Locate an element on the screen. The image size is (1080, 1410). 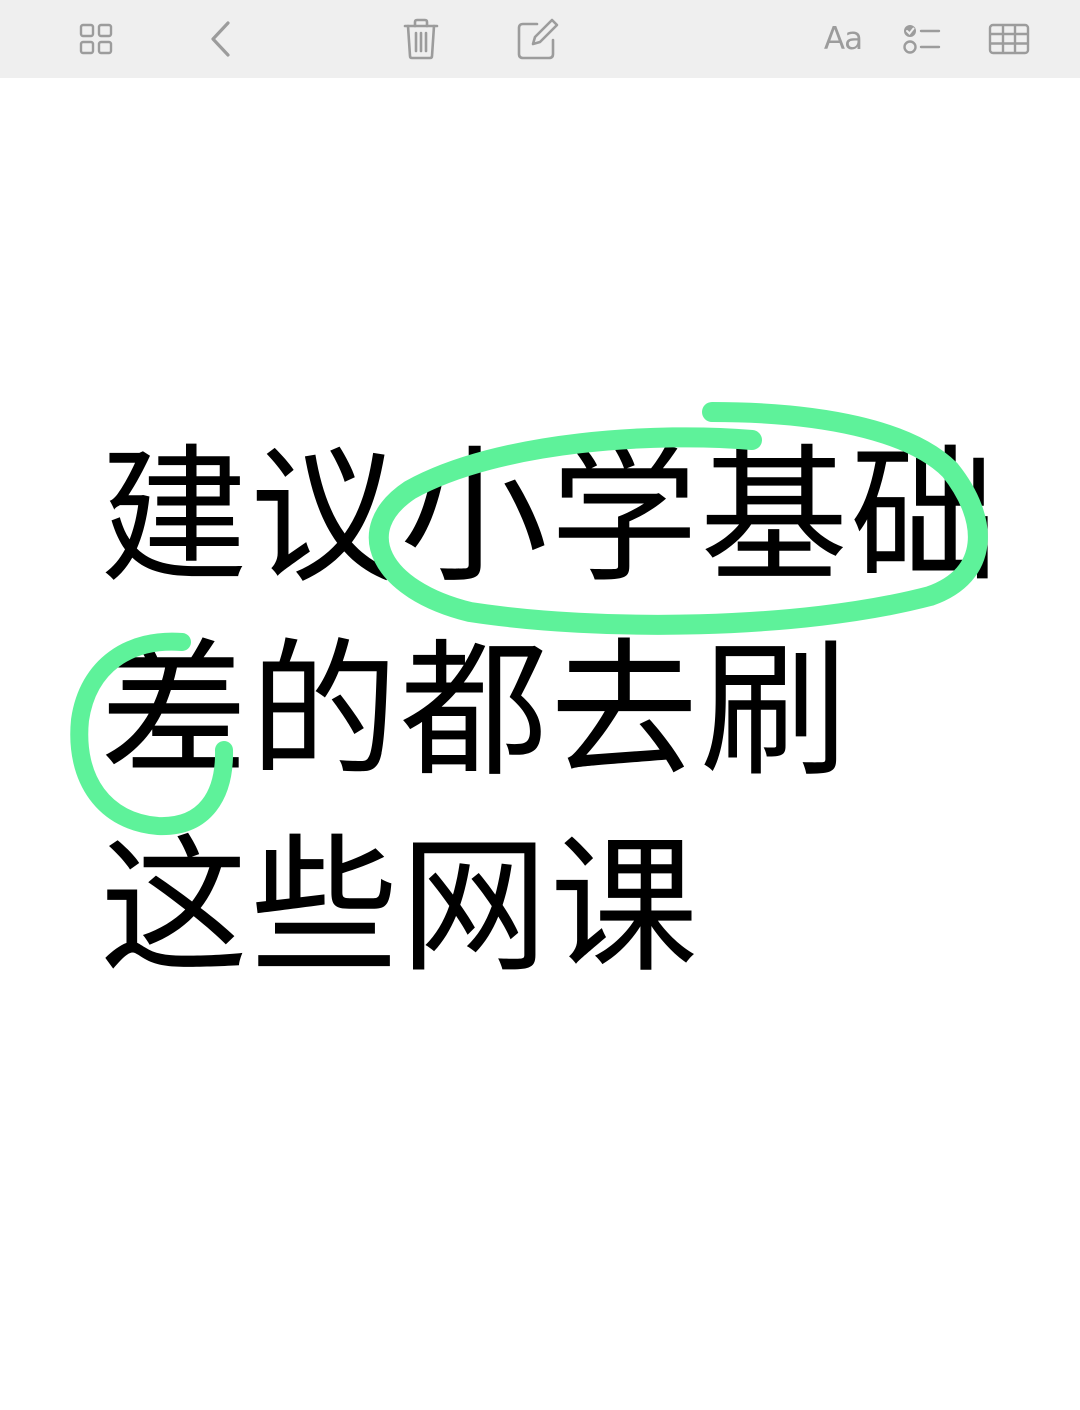
checklist-icon is located at coordinates (922, 39).